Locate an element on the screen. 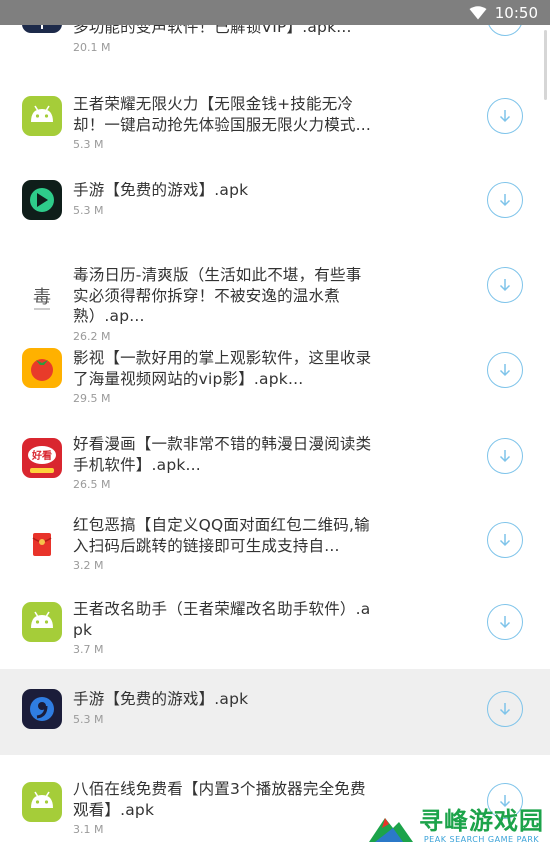 Image resolution: width=550 pixels, height=856 pixels. app-title: 王者改名助手（王者荣耀改名助手软件）.apk is located at coordinates (222, 619).